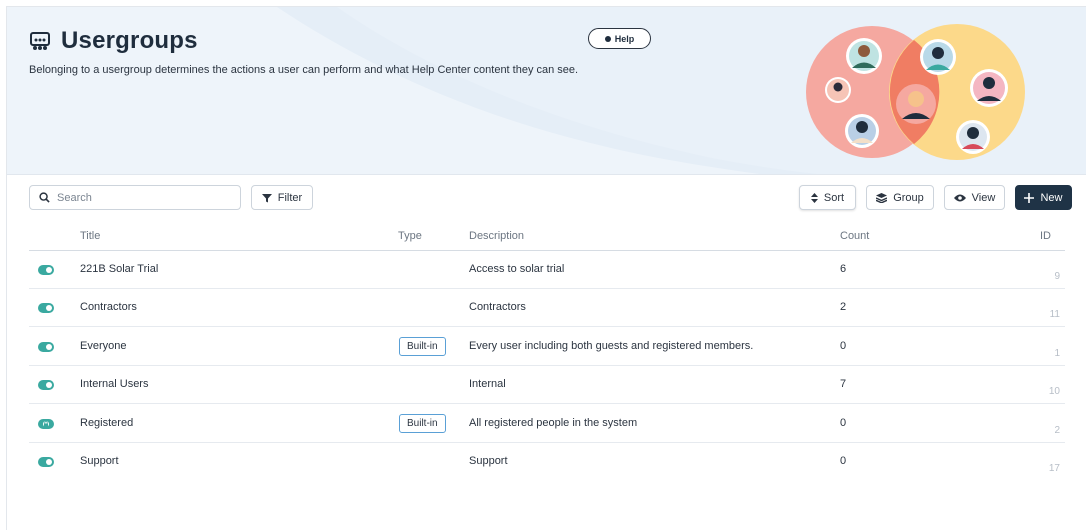 The width and height of the screenshot is (1086, 530). What do you see at coordinates (496, 236) in the screenshot?
I see `column-description: Description` at bounding box center [496, 236].